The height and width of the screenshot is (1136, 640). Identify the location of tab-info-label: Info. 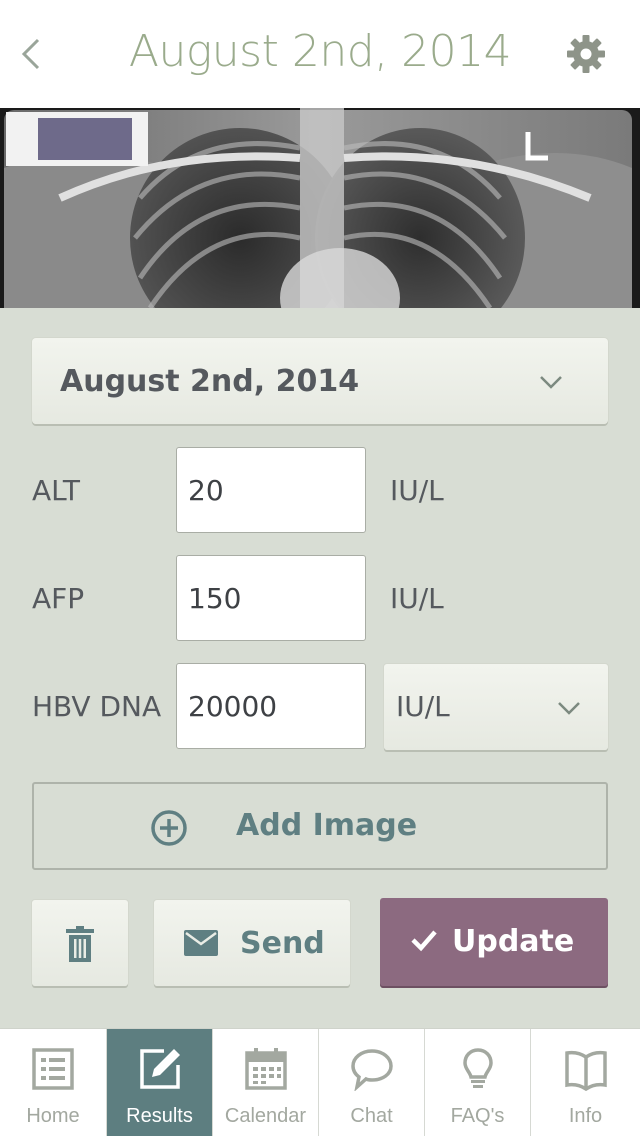
(585, 1116).